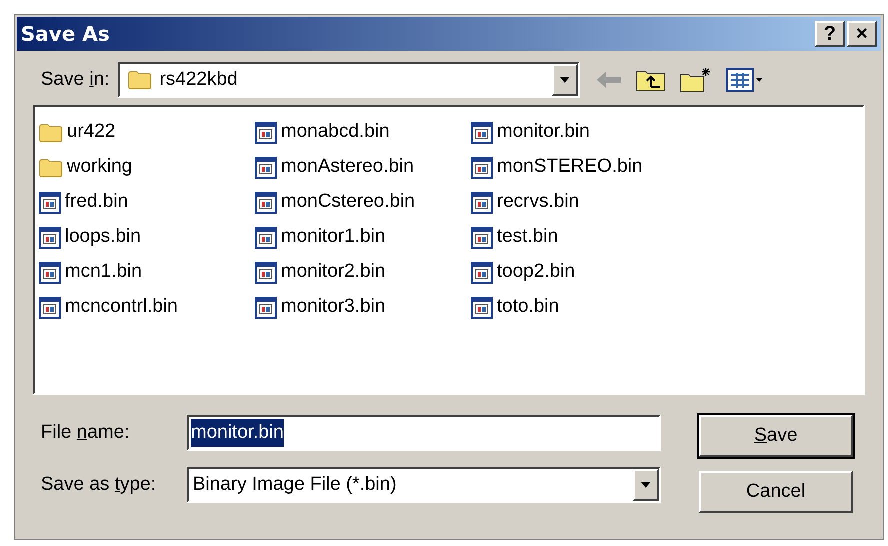 Image resolution: width=888 pixels, height=546 pixels. Describe the element at coordinates (543, 132) in the screenshot. I see `file-name: monitor.bin` at that location.